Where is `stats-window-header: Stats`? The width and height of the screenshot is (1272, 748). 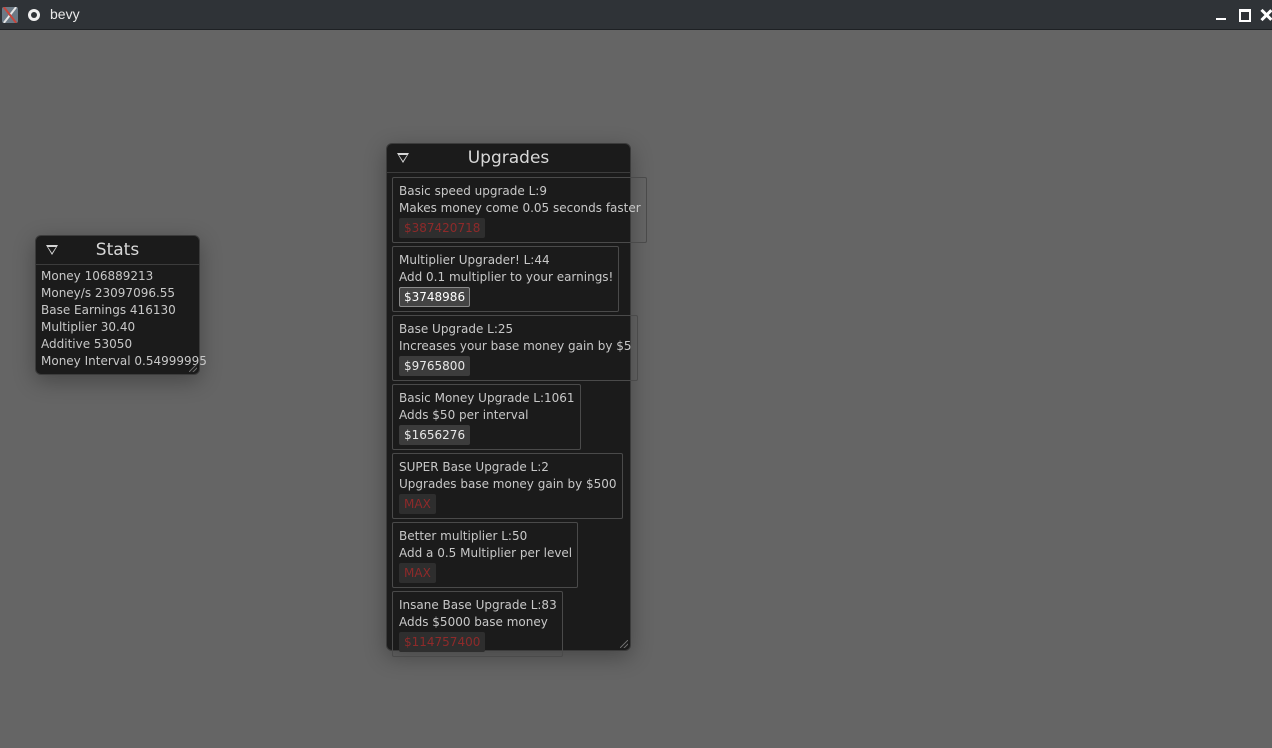 stats-window-header: Stats is located at coordinates (117, 250).